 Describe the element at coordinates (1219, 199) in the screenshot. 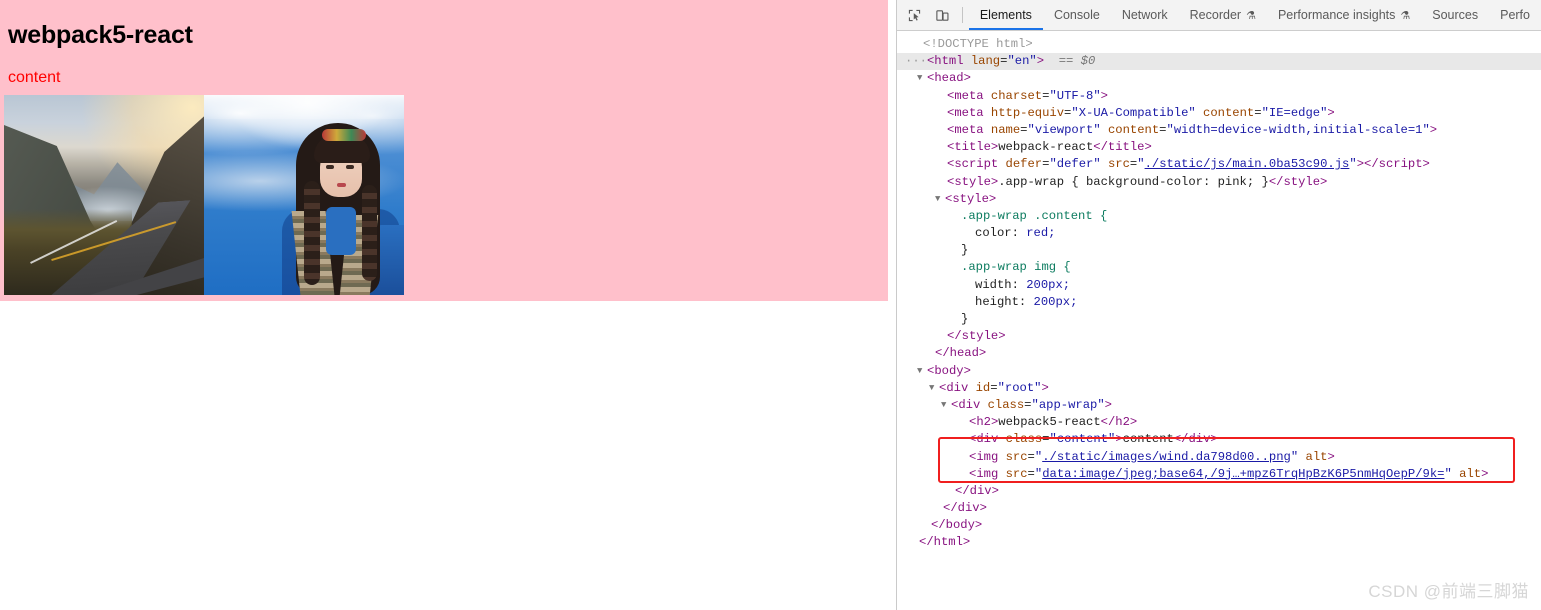

I see `tree-row-style-open: ▼ <style>` at that location.